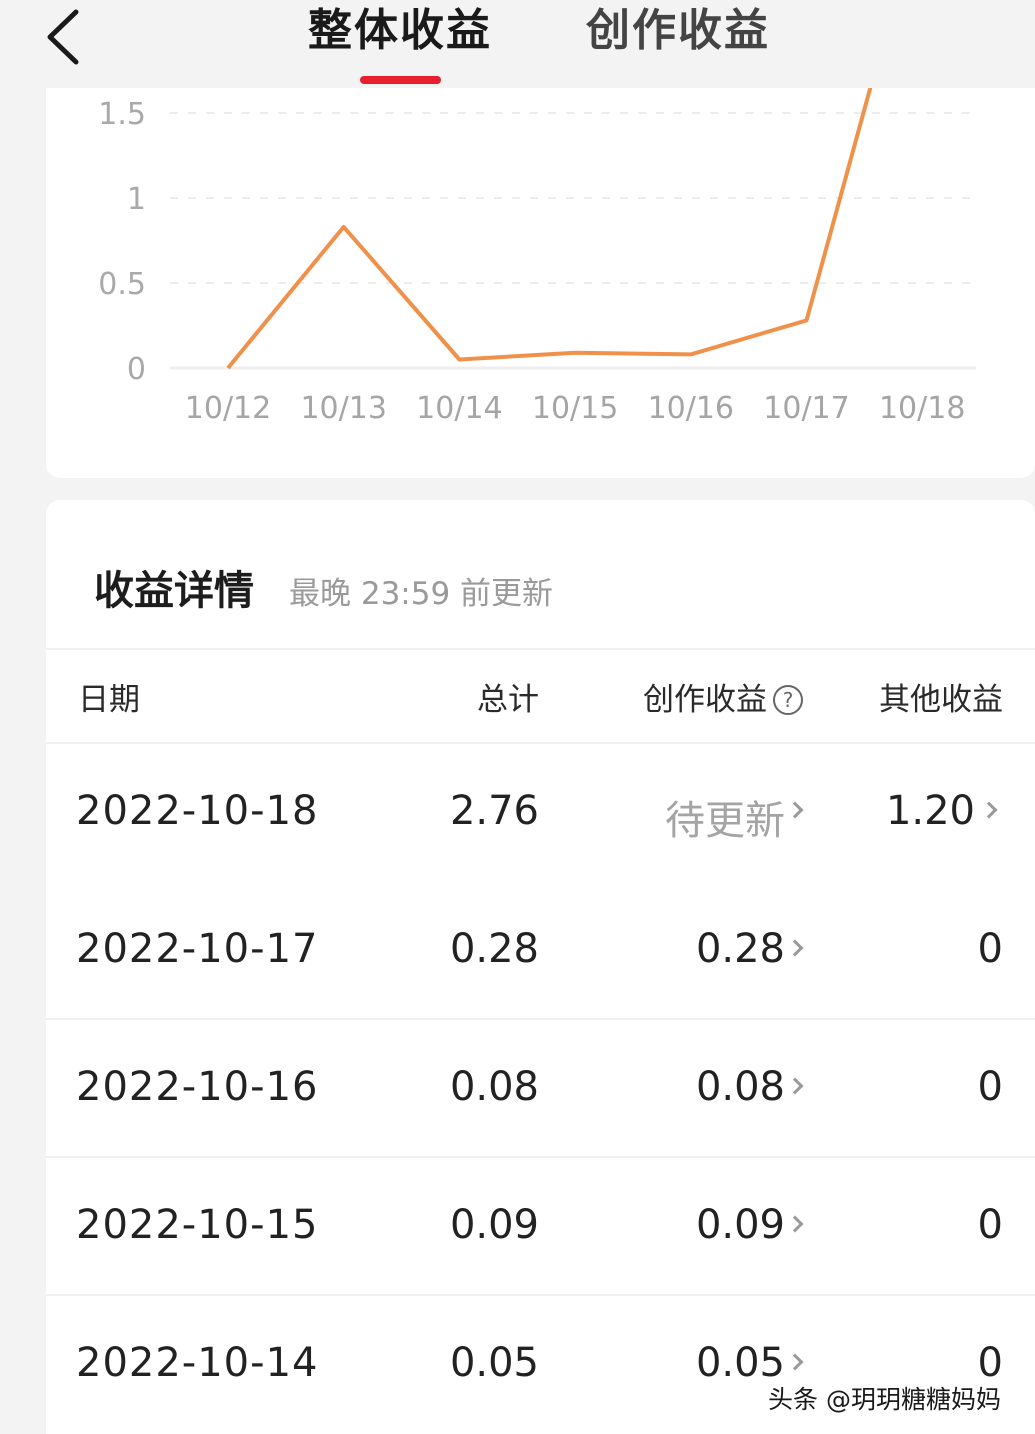 The image size is (1035, 1434). What do you see at coordinates (740, 1087) in the screenshot?
I see `row-creation: 0.08` at bounding box center [740, 1087].